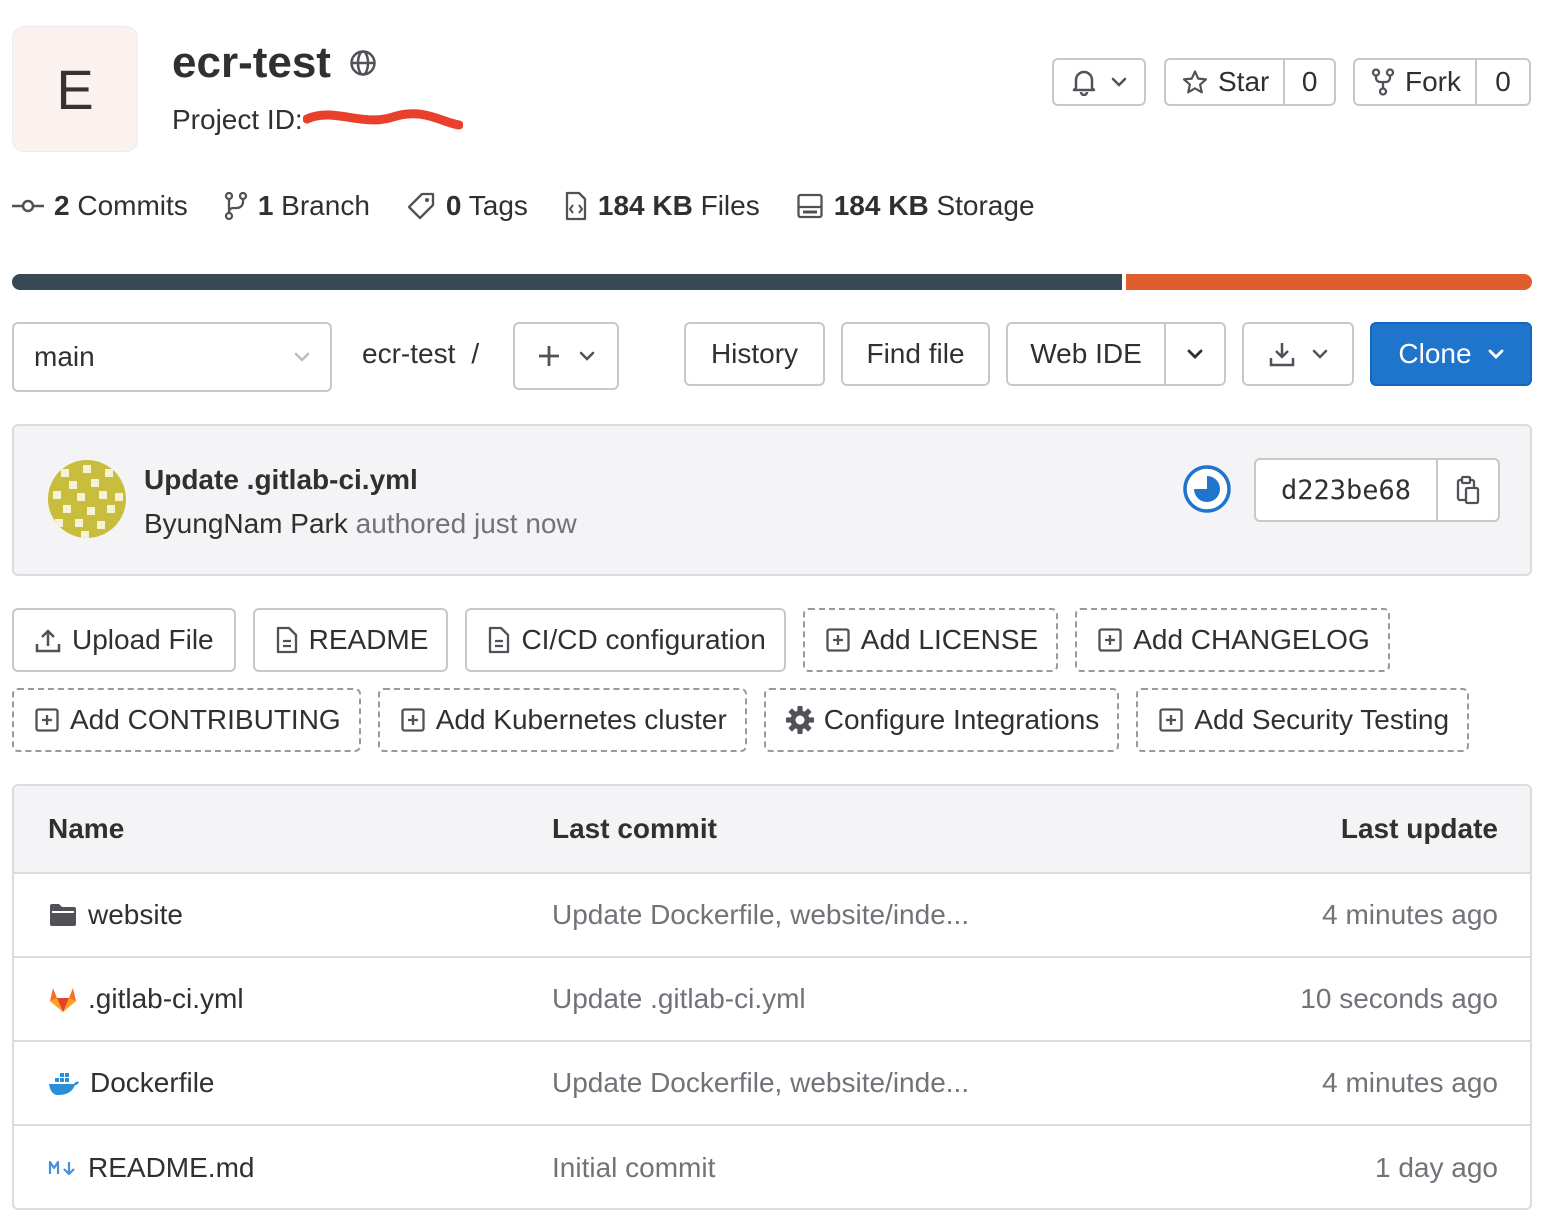 This screenshot has width=1548, height=1224. I want to click on upload-file-button: Upload File, so click(124, 640).